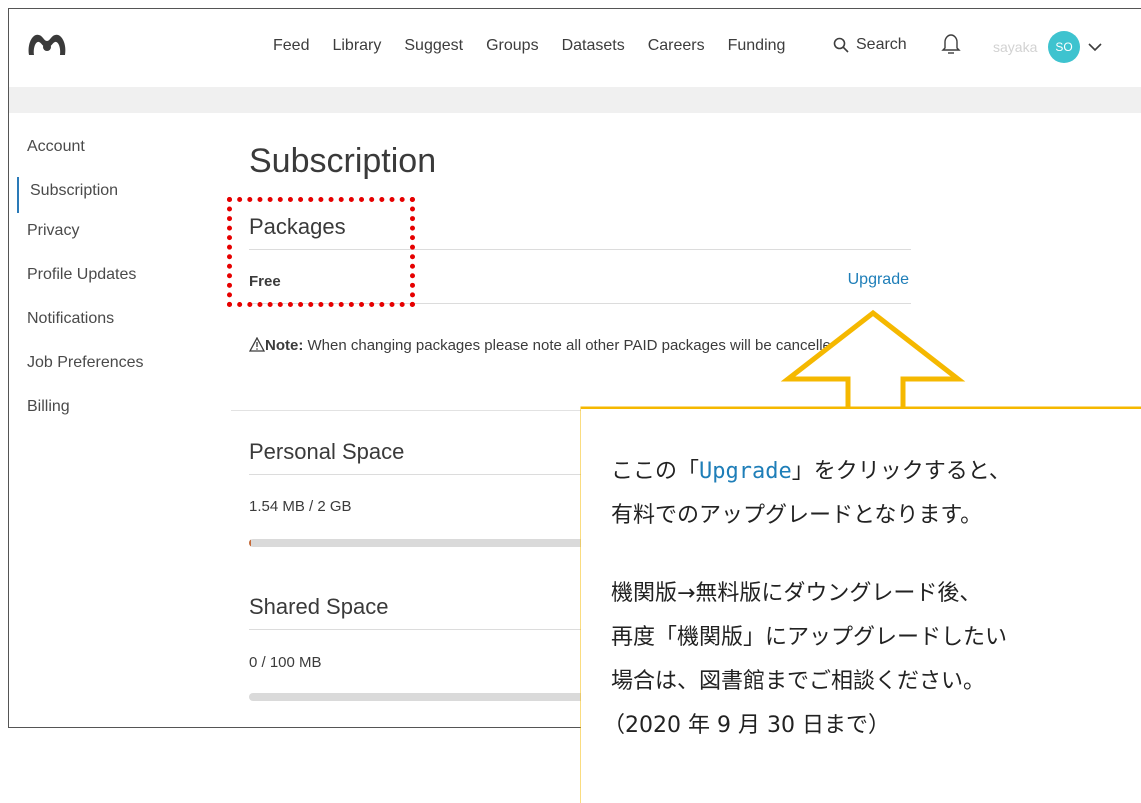 Image resolution: width=1141 pixels, height=803 pixels. I want to click on nav-datasets: Datasets, so click(593, 46).